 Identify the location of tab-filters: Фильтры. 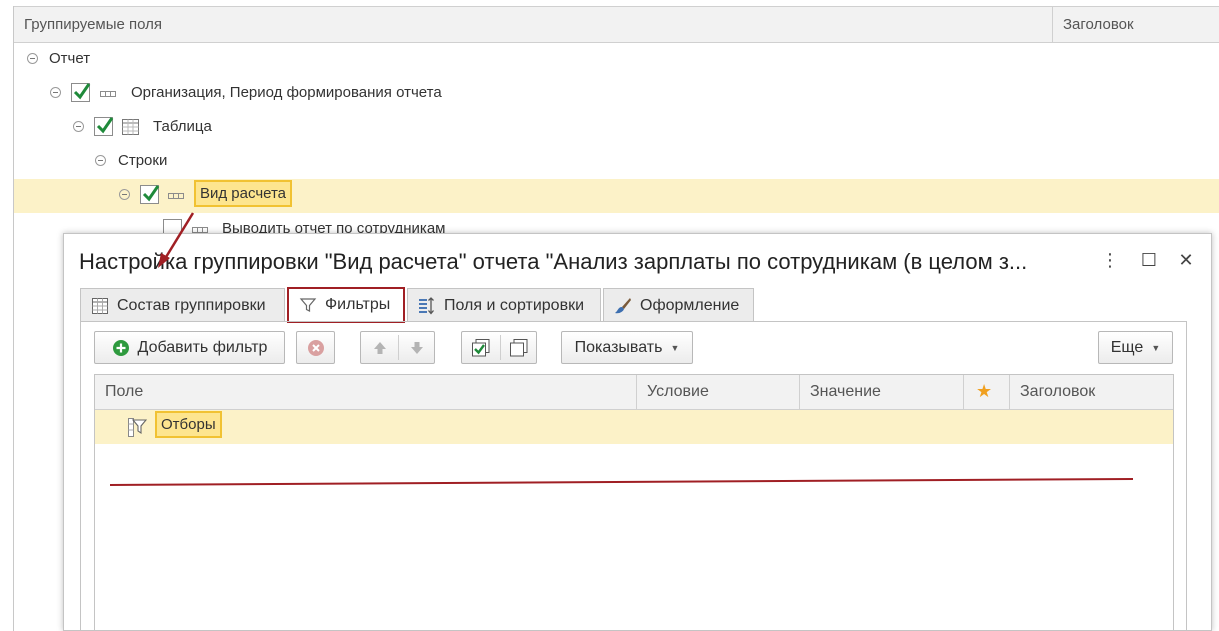
(346, 305).